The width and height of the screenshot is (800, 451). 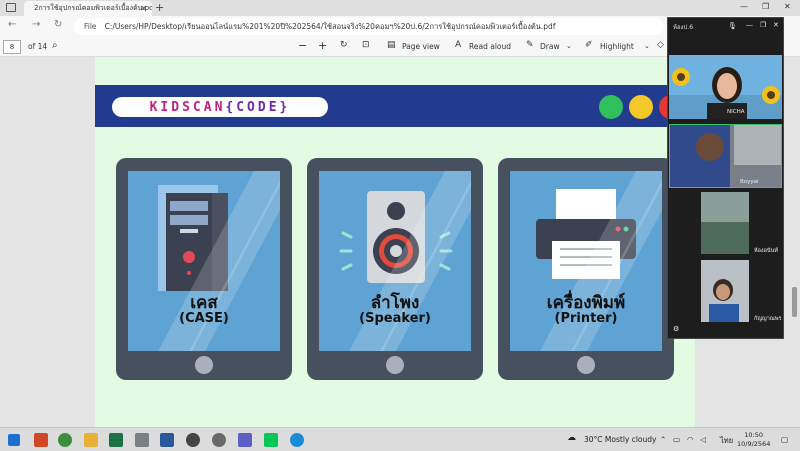 I want to click on participant-name: Boyyai, so click(x=749, y=182).